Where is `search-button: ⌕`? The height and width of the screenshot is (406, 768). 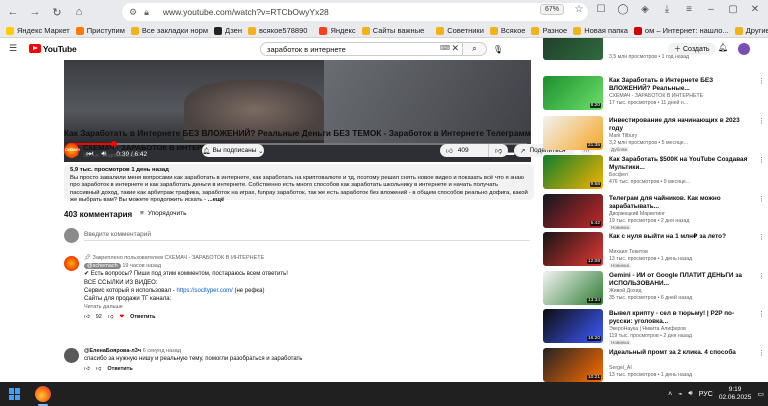
search-button: ⌕ is located at coordinates (475, 49).